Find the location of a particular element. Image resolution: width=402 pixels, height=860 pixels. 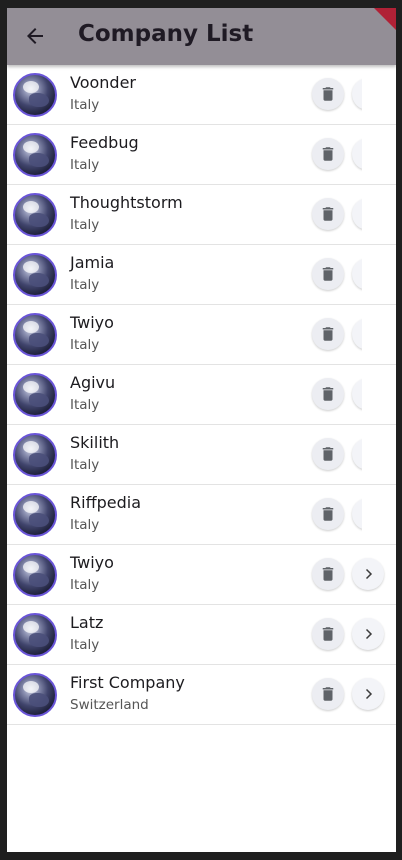

app-bar: Company List is located at coordinates (201, 36).